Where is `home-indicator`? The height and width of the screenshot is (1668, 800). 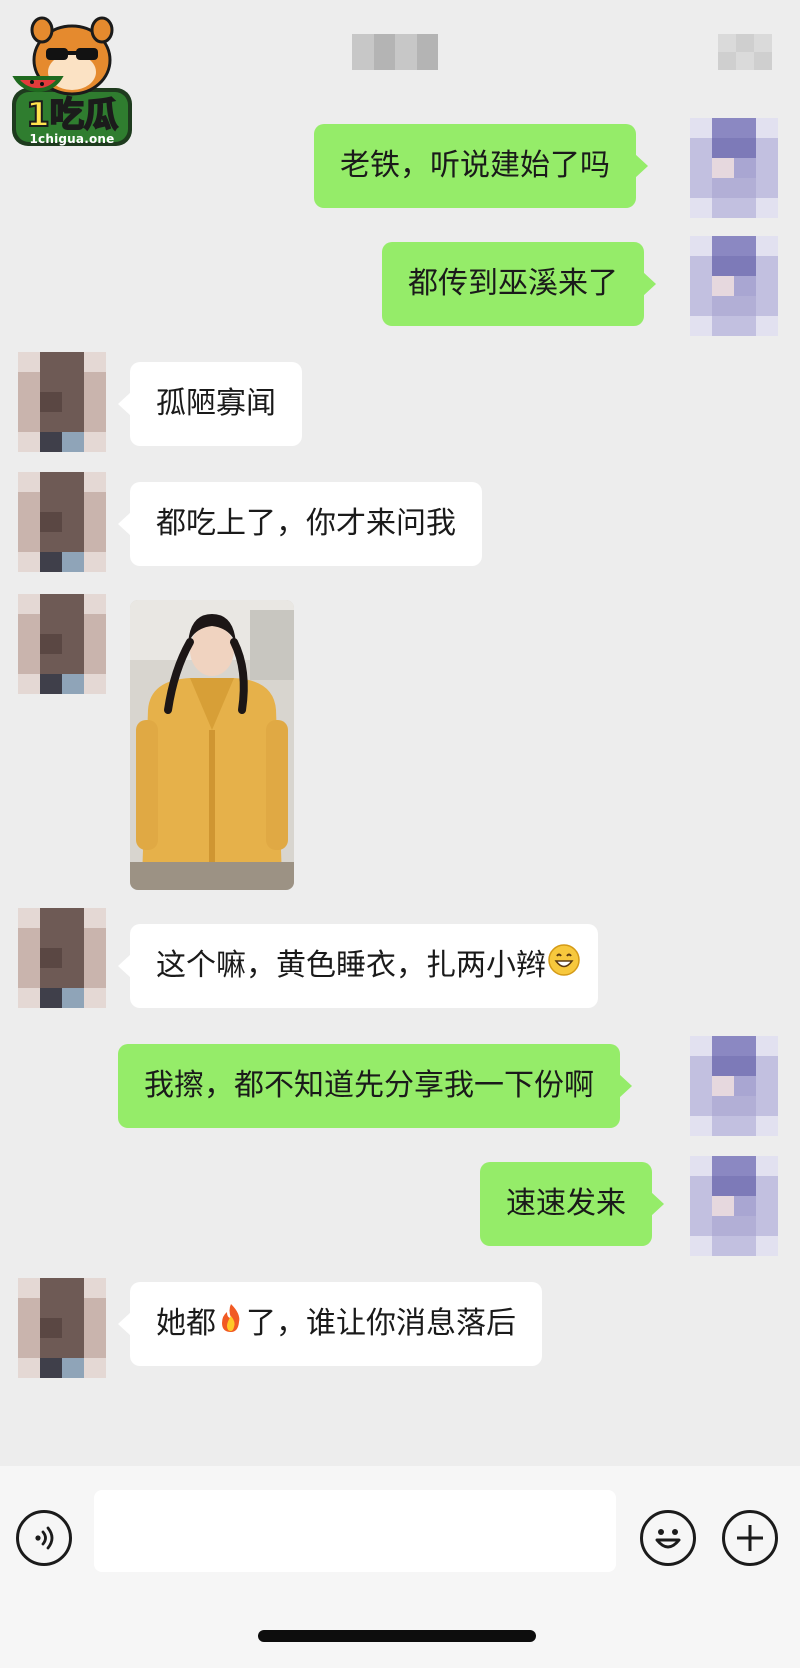 home-indicator is located at coordinates (397, 1636).